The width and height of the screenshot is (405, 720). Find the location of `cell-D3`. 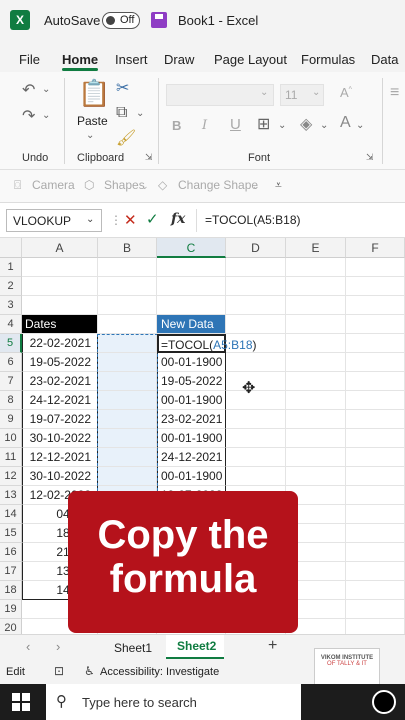

cell-D3 is located at coordinates (256, 305).